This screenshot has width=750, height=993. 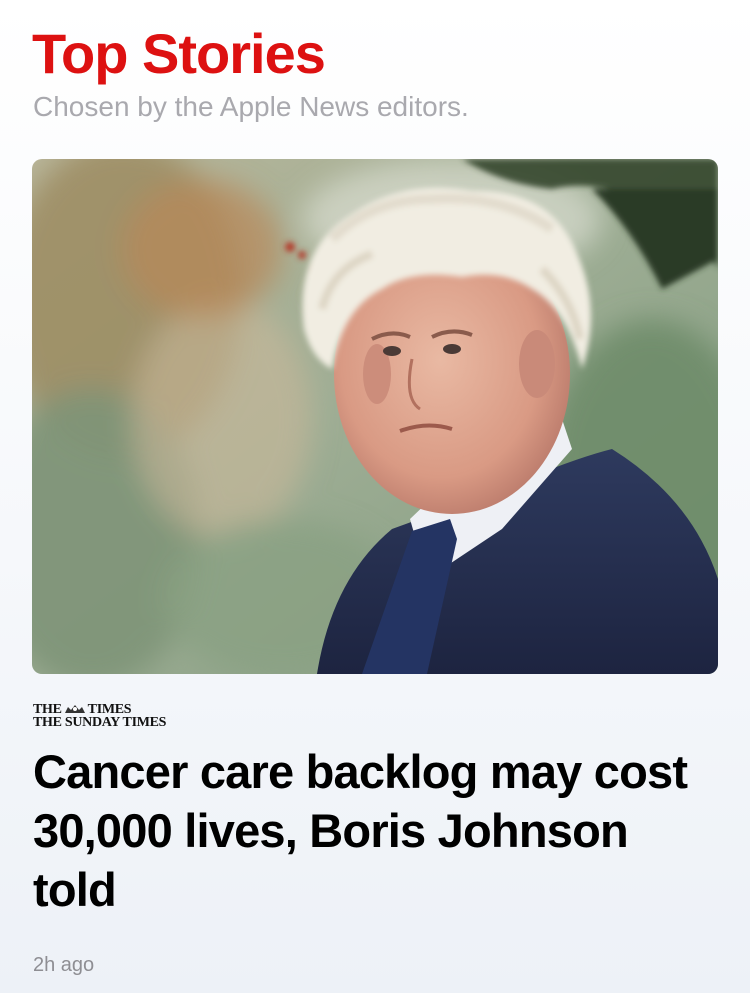 I want to click on section-title: Top Stories, so click(x=179, y=53).